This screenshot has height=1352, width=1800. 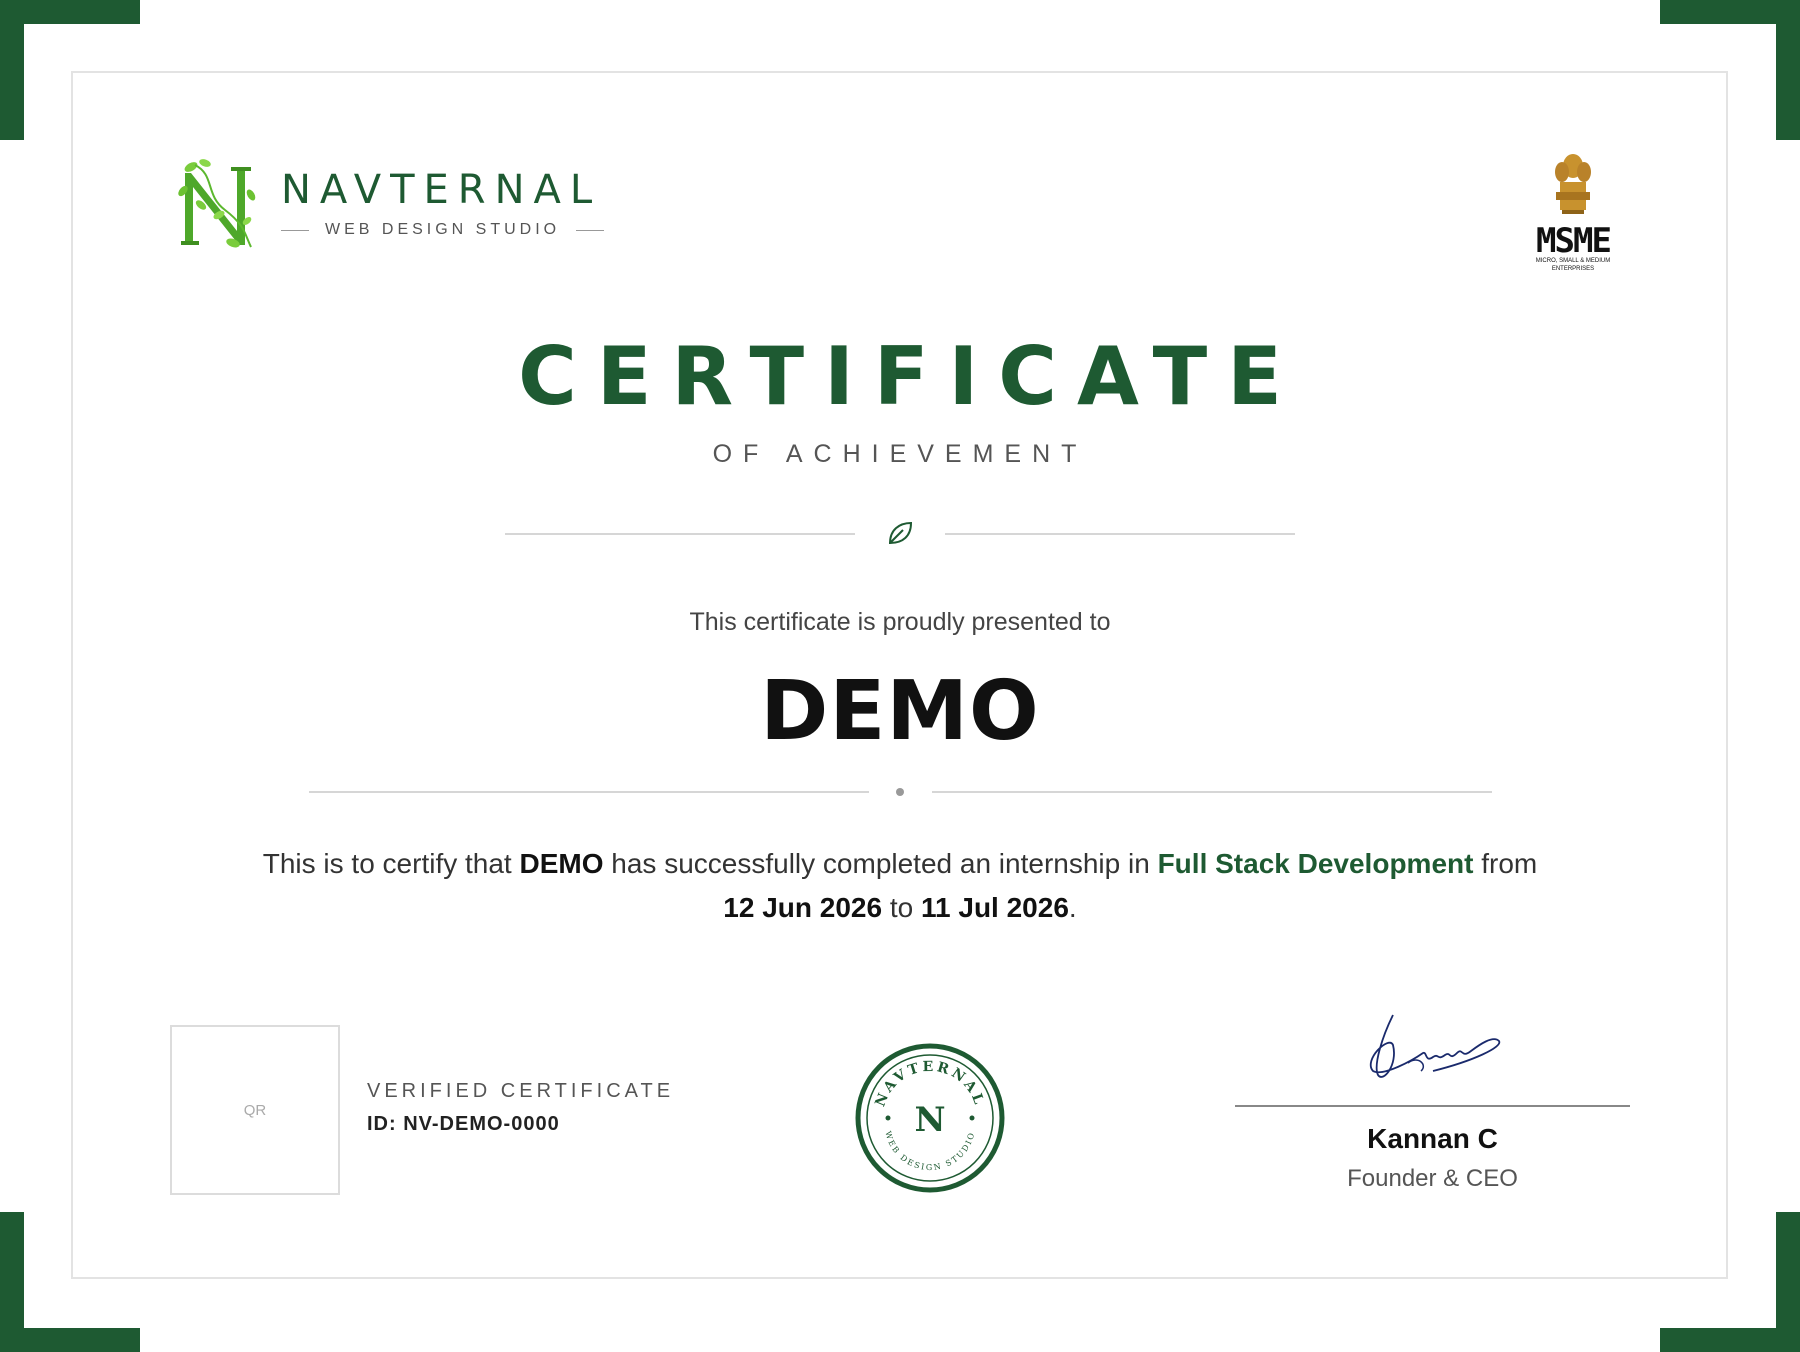 I want to click on brand-header: NAVTERNAL WEB DESIGN STUDIO, so click(x=390, y=203).